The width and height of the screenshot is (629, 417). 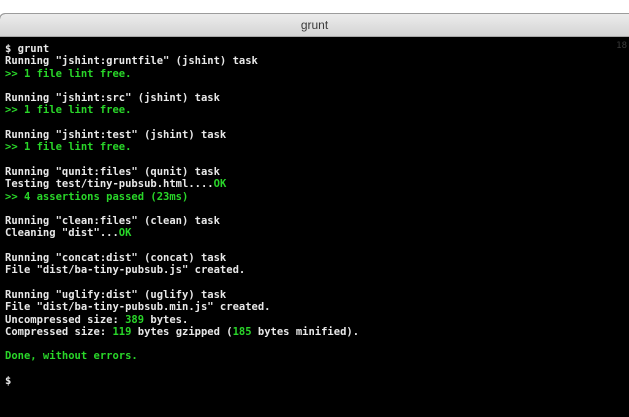 What do you see at coordinates (166, 319) in the screenshot?
I see `terminal-text: bytes.` at bounding box center [166, 319].